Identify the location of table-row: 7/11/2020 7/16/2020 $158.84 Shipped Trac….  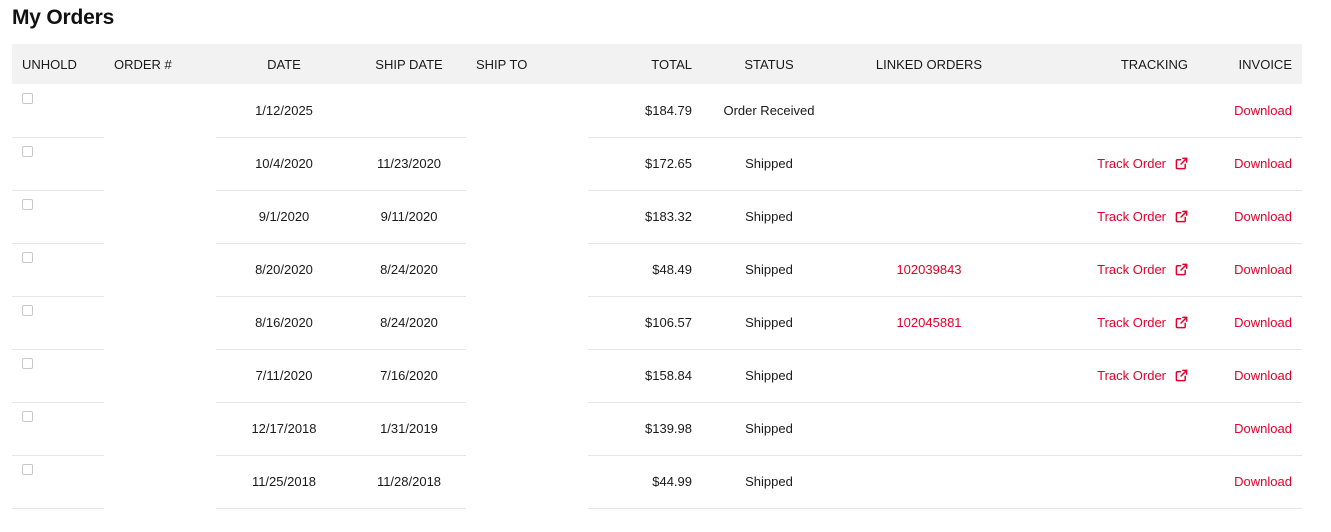
(657, 376).